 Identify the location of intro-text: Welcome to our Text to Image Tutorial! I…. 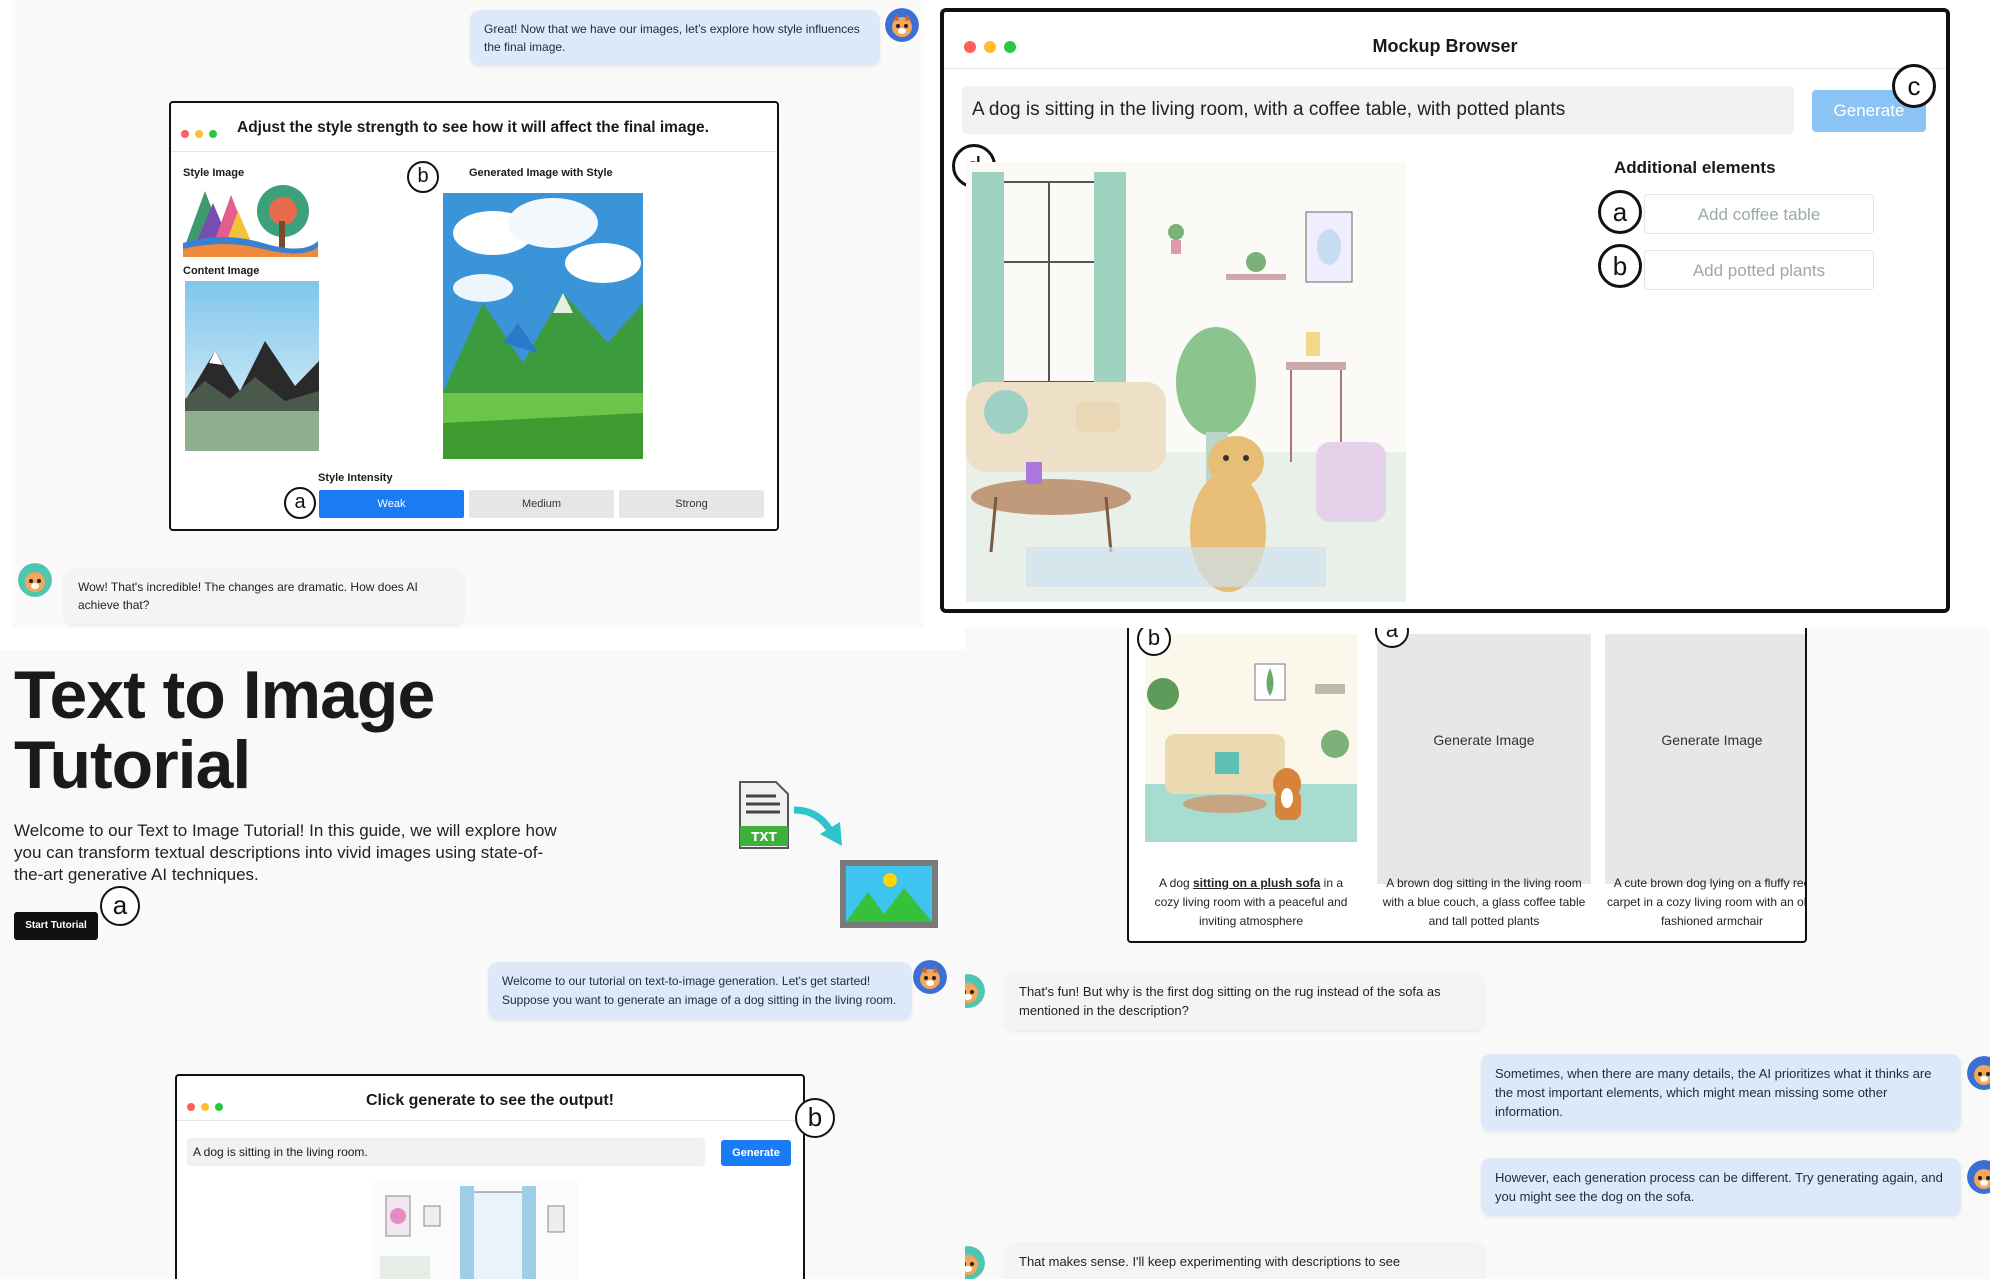
(285, 852).